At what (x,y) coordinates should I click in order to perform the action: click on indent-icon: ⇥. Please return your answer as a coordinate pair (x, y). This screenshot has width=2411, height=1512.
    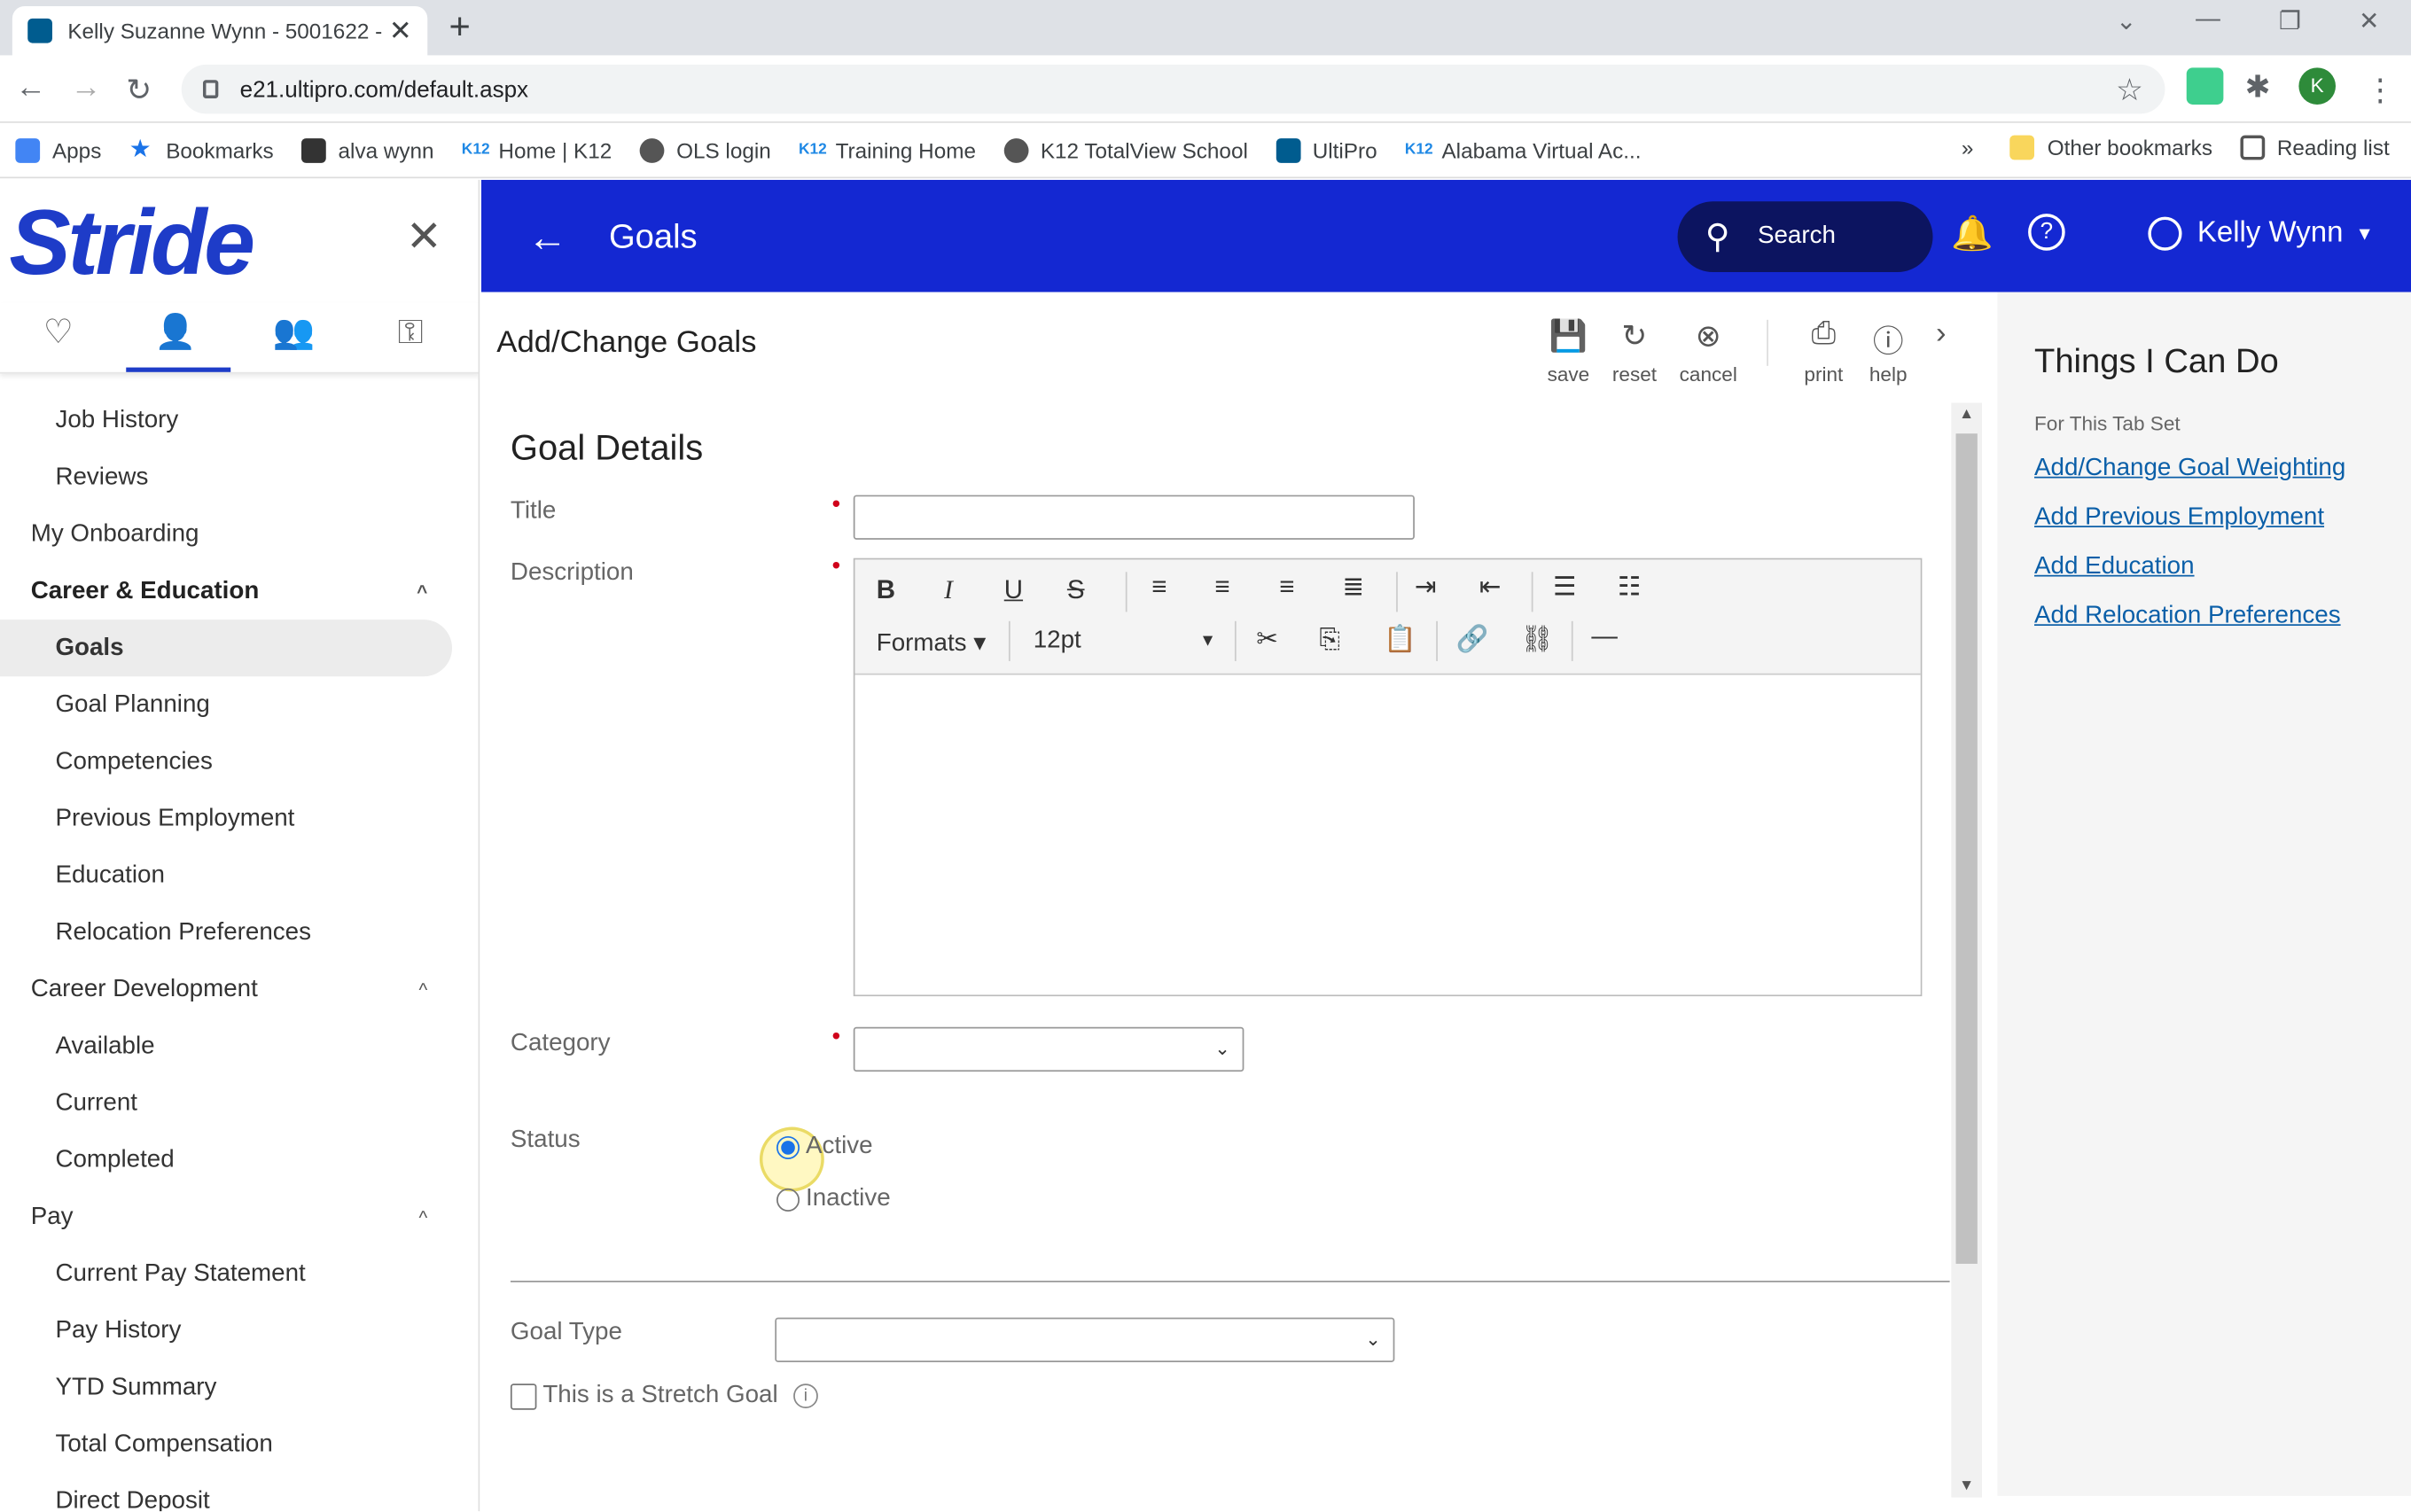
    Looking at the image, I should click on (1426, 587).